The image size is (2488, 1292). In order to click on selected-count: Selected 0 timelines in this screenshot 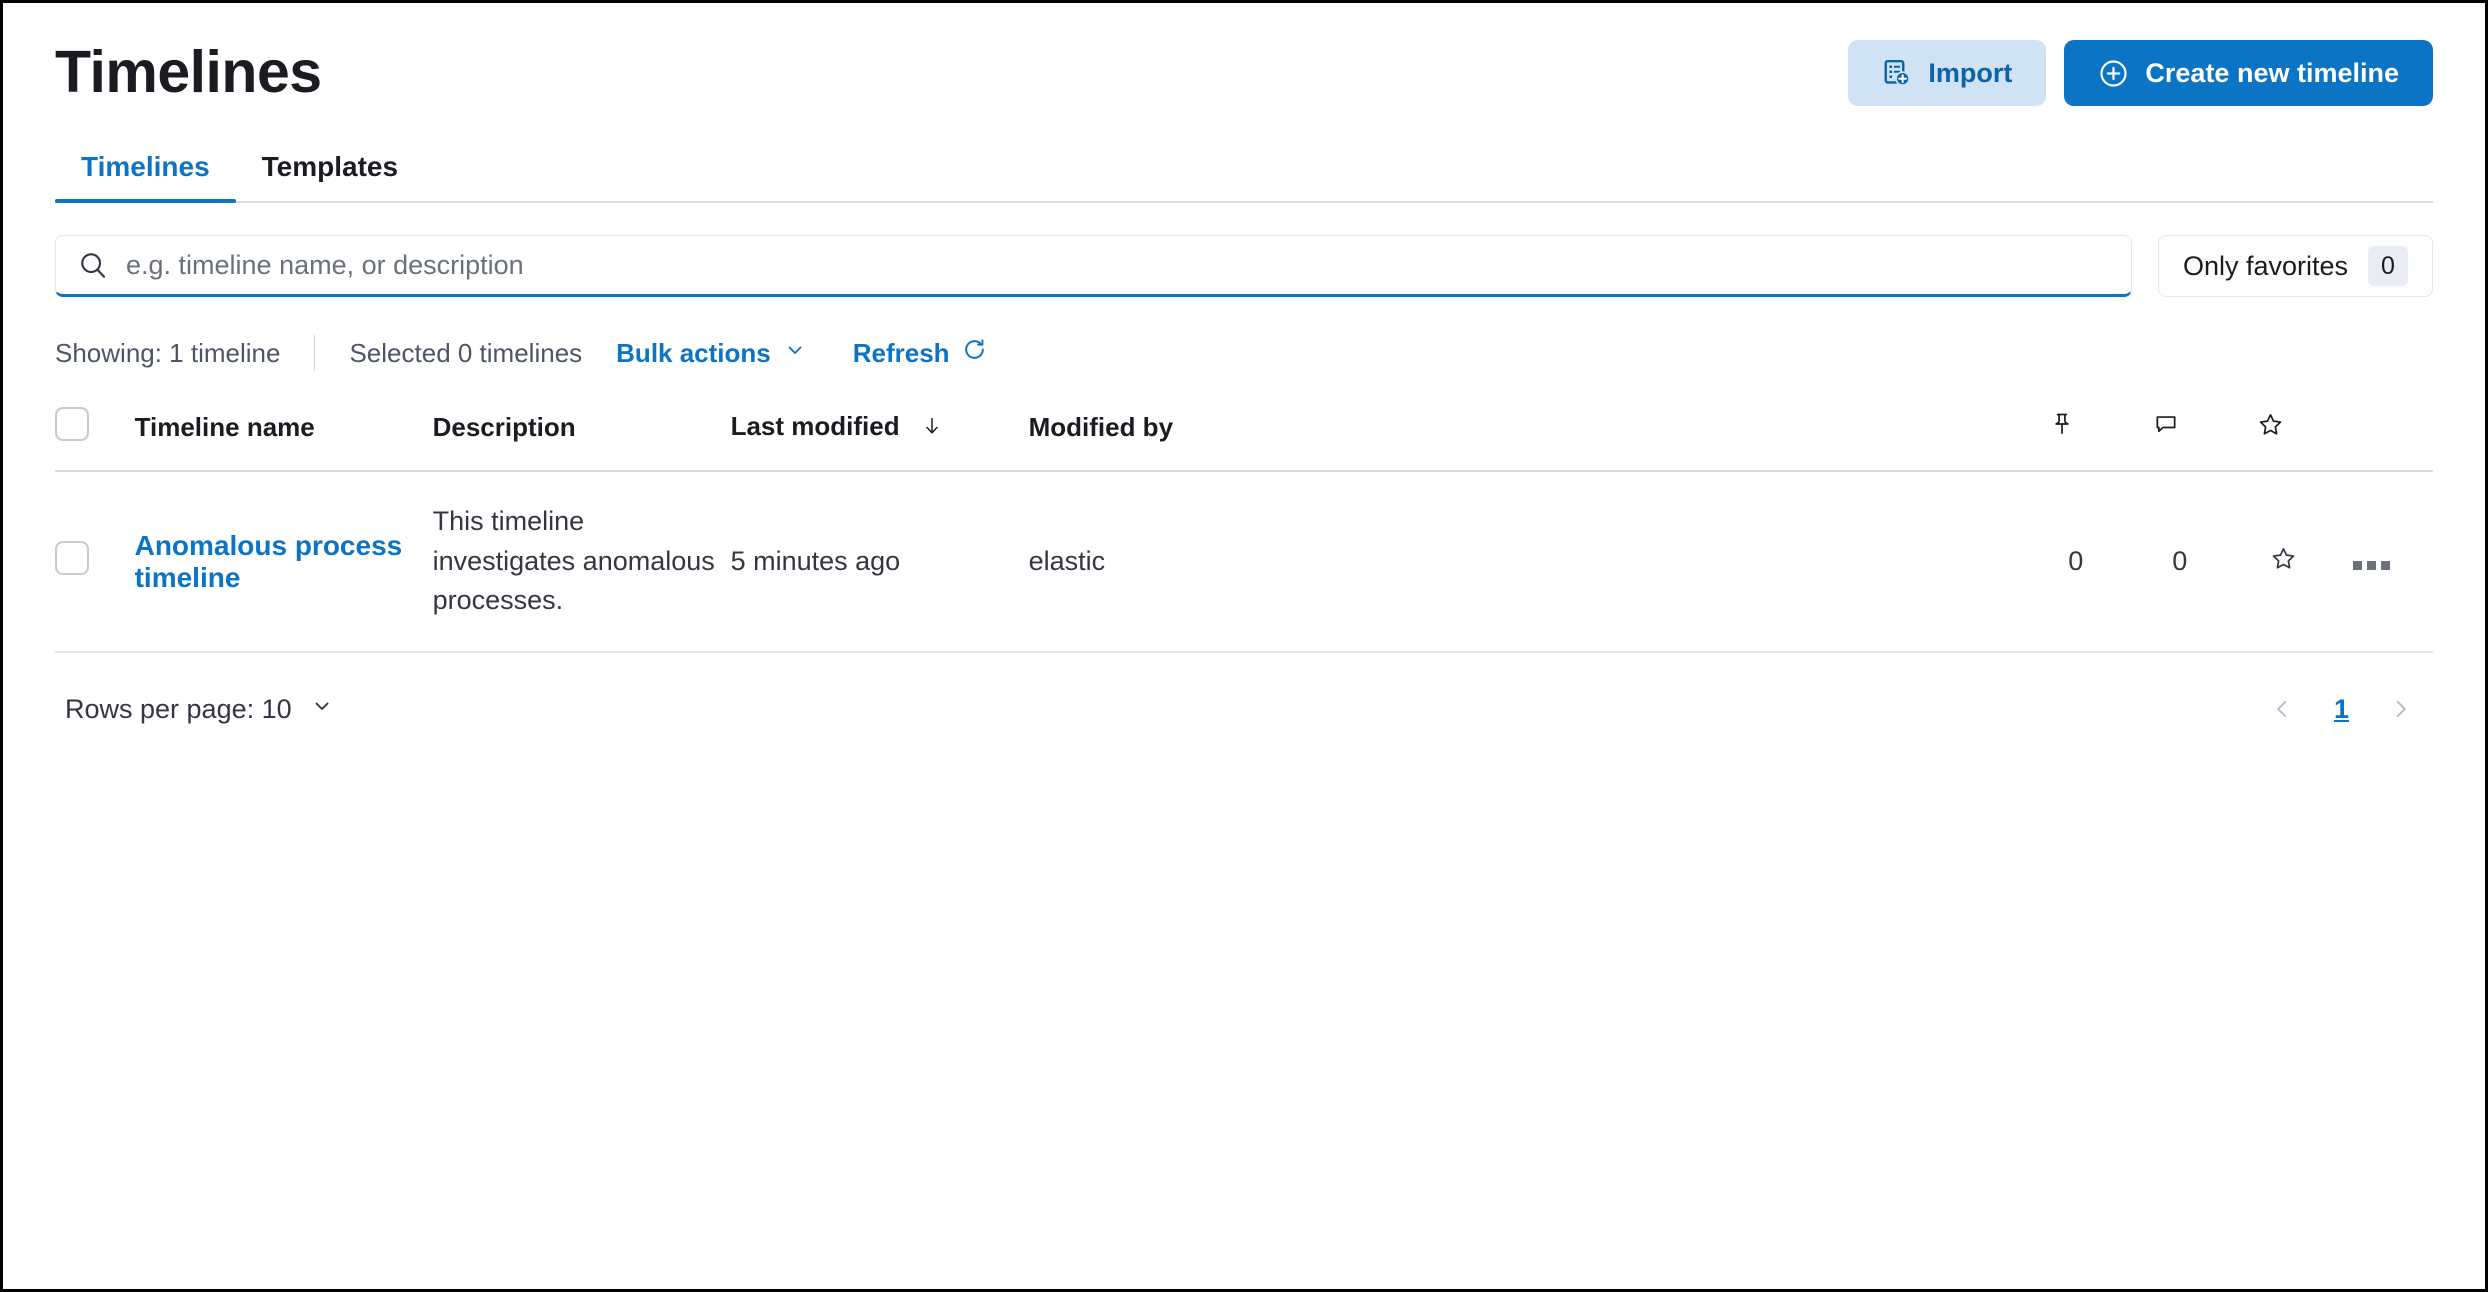, I will do `click(466, 352)`.